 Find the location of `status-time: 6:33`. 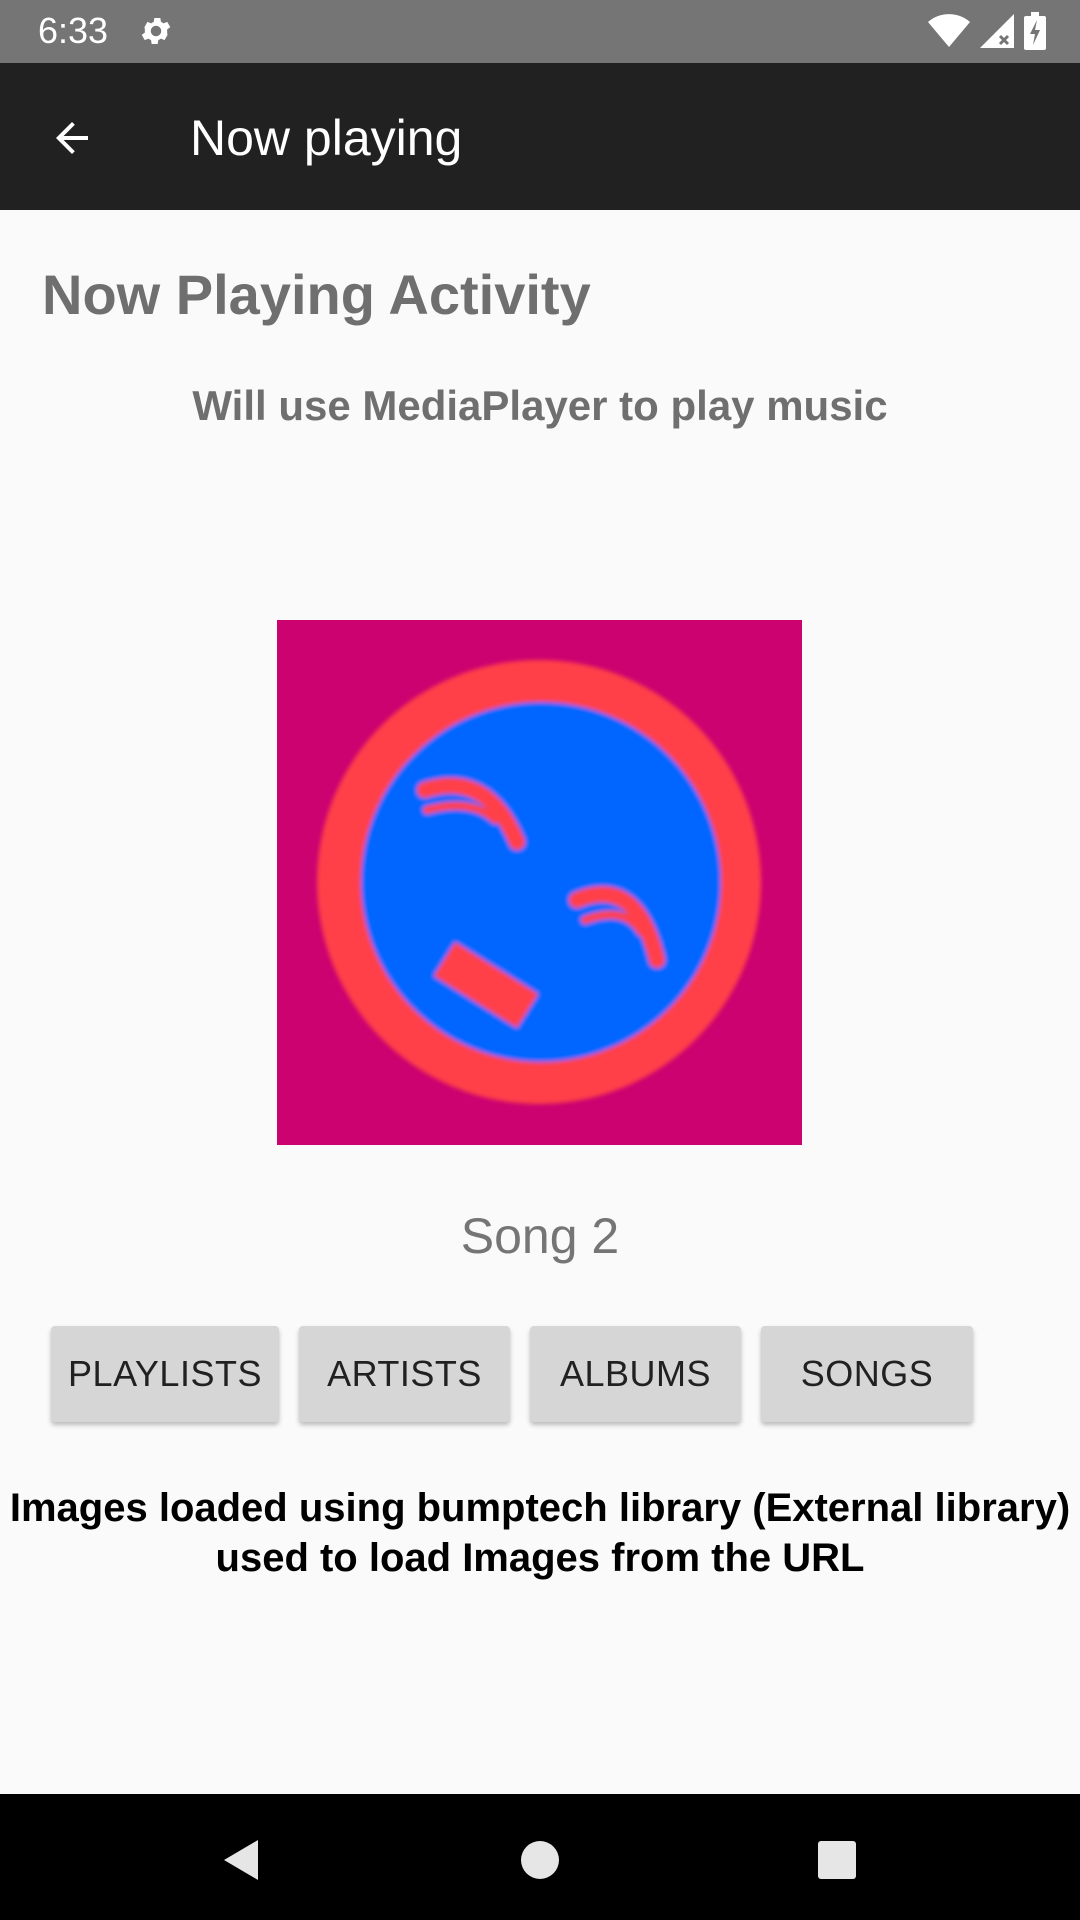

status-time: 6:33 is located at coordinates (73, 30).